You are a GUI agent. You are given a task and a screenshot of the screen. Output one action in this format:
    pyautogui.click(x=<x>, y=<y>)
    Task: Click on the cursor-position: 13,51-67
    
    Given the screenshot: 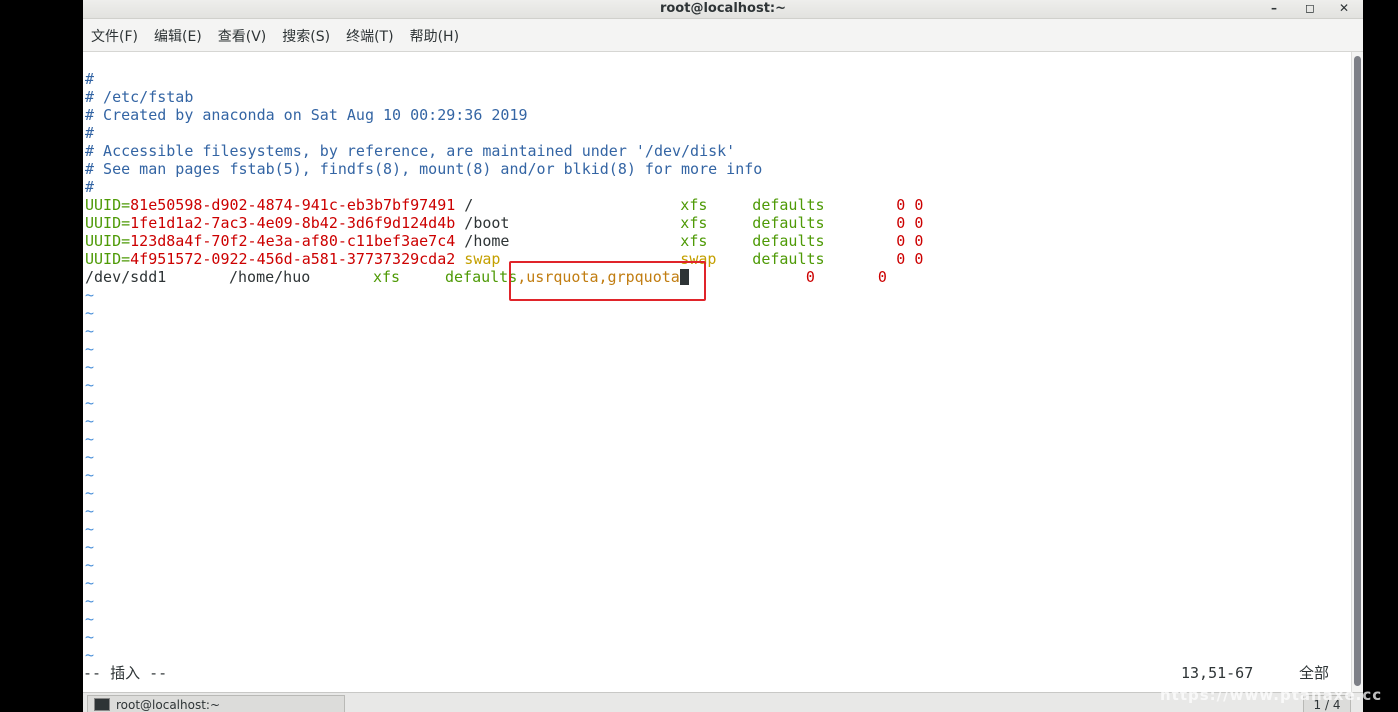 What is the action you would take?
    pyautogui.click(x=1217, y=673)
    